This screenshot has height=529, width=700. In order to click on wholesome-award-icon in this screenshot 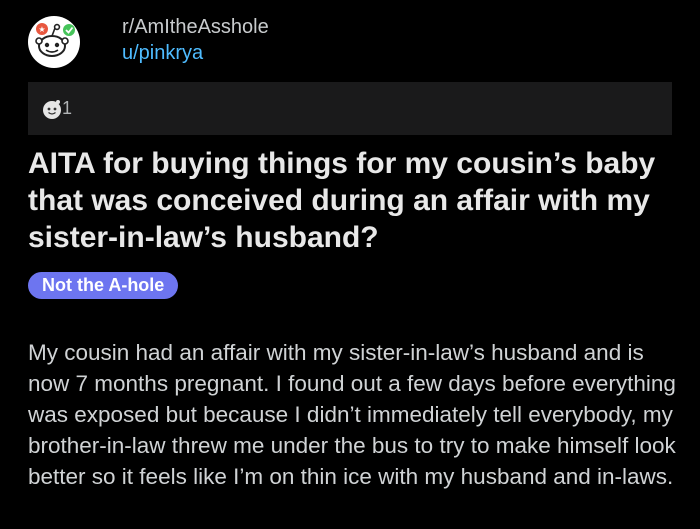, I will do `click(52, 109)`.